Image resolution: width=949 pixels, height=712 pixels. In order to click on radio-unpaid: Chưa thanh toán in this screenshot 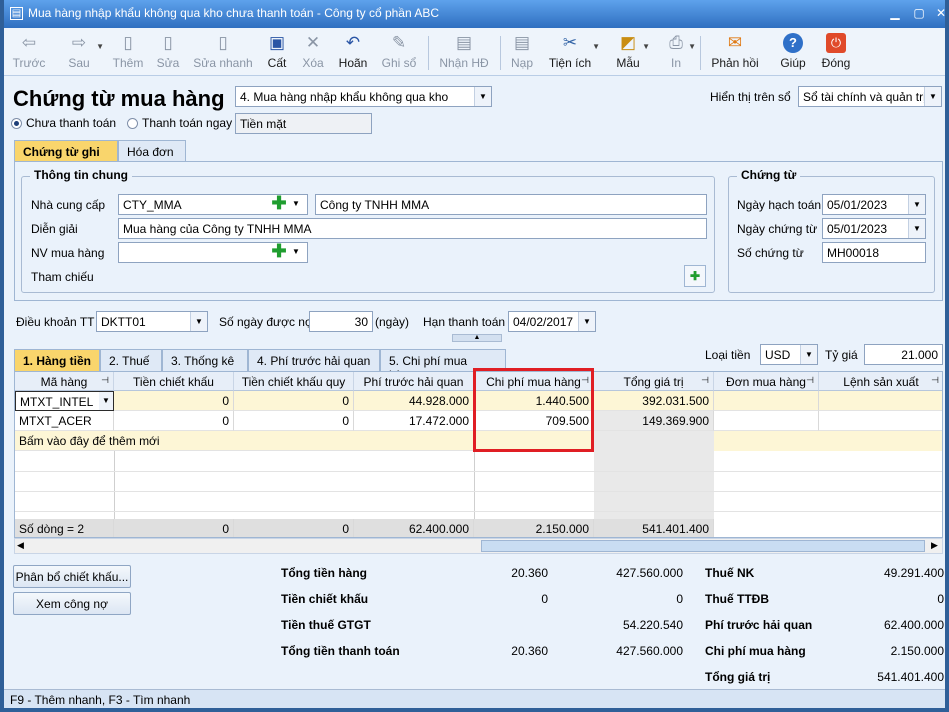, I will do `click(63, 123)`.